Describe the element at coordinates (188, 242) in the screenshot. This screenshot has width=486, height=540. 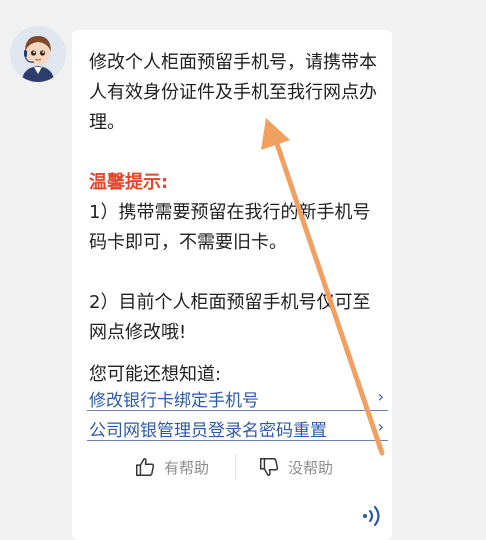
I see `tip1-line2: 码卡即可，不需要旧卡。` at that location.